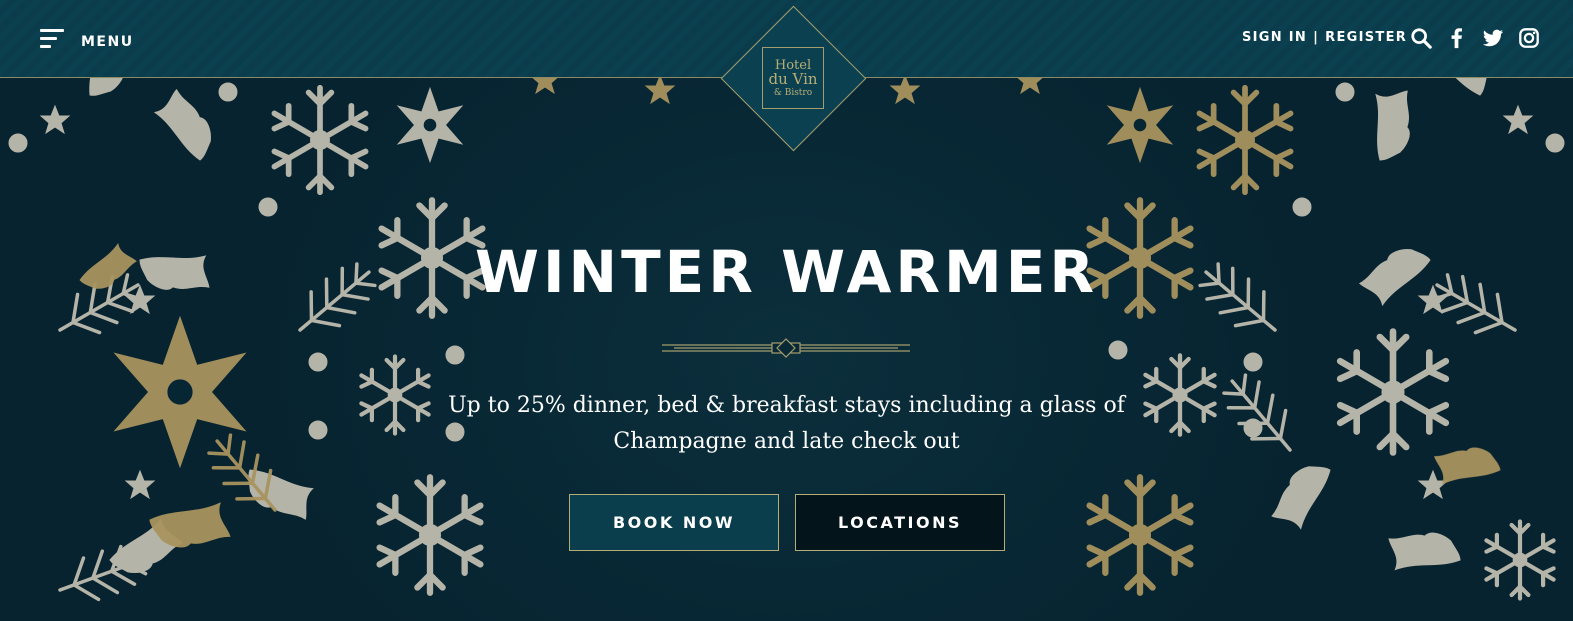 The height and width of the screenshot is (621, 1573). Describe the element at coordinates (107, 42) in the screenshot. I see `menu-label: MENU` at that location.